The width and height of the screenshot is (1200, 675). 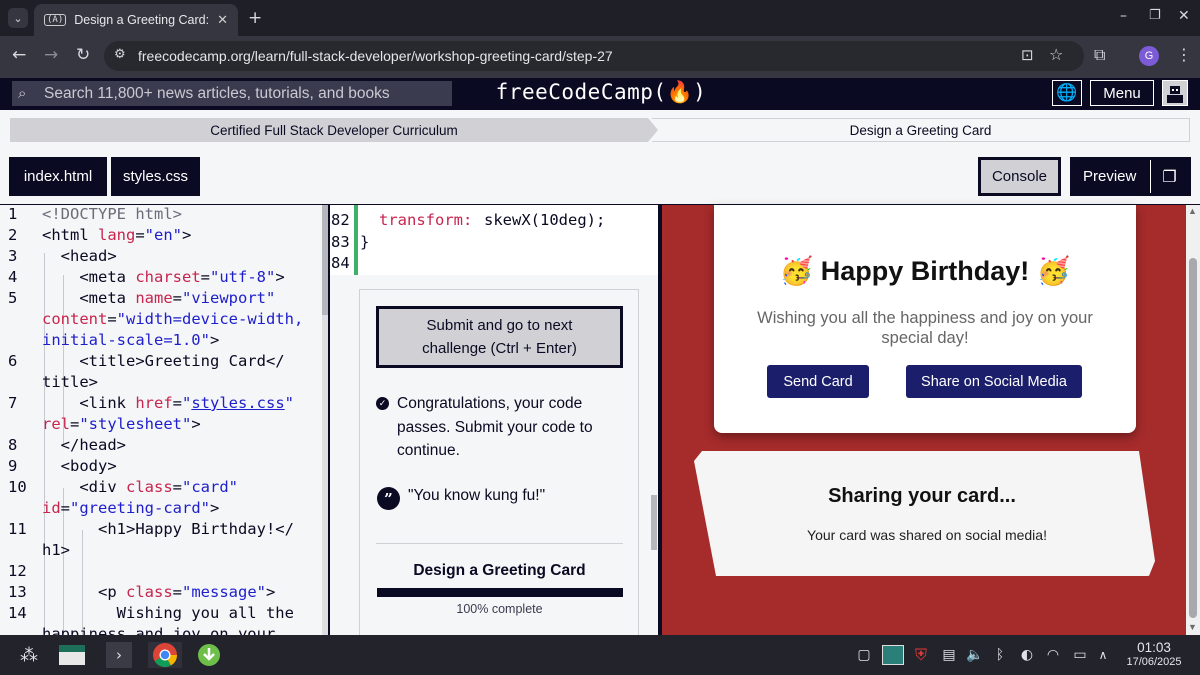 I want to click on send-card-button: Send Card, so click(x=818, y=381).